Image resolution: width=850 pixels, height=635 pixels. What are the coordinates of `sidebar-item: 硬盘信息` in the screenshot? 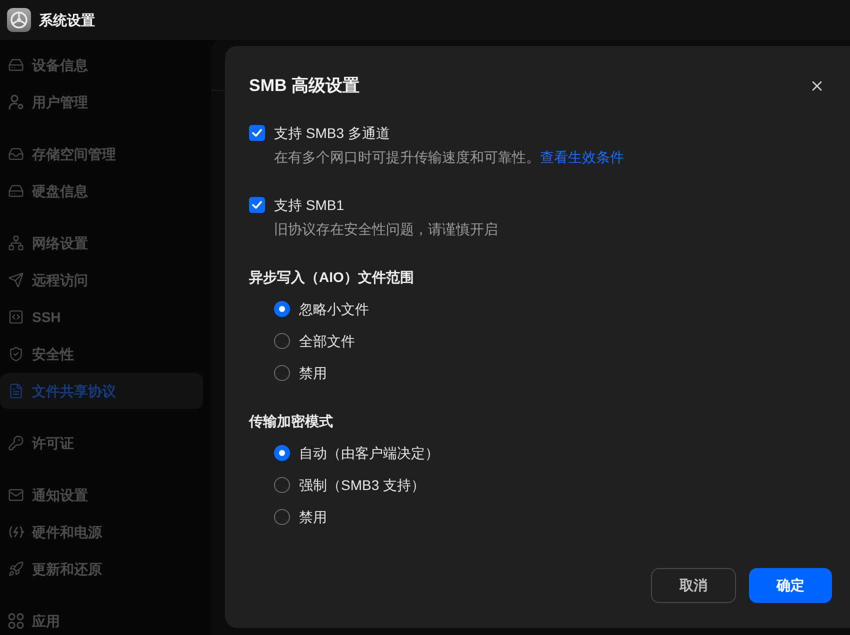 It's located at (101, 191).